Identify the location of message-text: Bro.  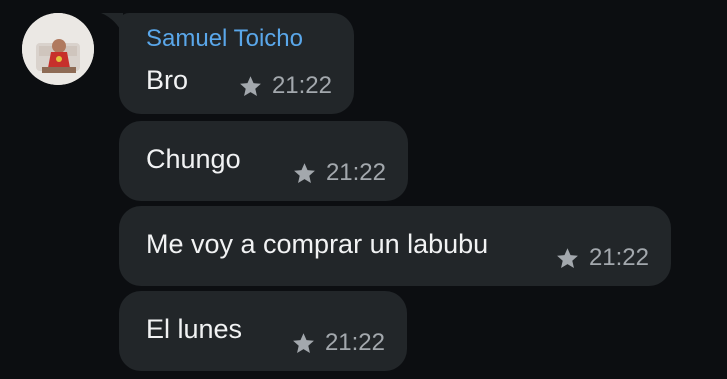
(167, 80).